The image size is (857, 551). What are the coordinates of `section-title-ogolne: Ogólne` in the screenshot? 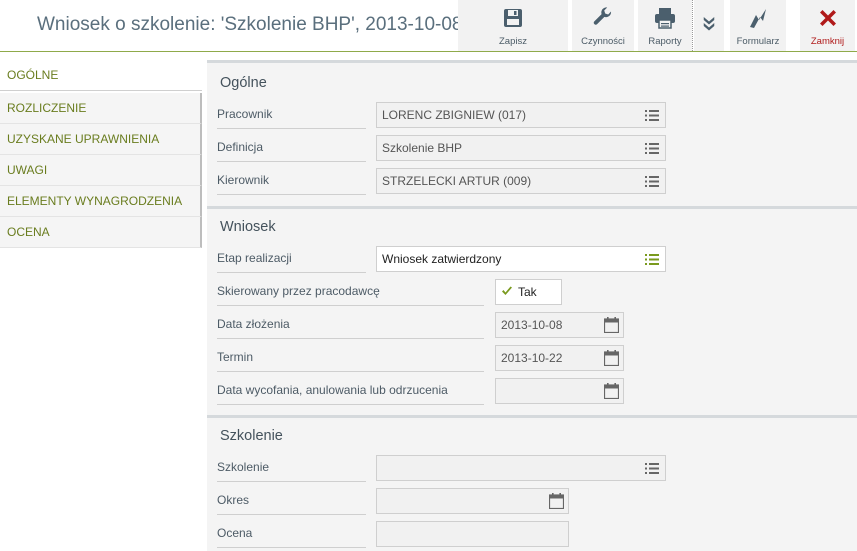 It's located at (243, 83).